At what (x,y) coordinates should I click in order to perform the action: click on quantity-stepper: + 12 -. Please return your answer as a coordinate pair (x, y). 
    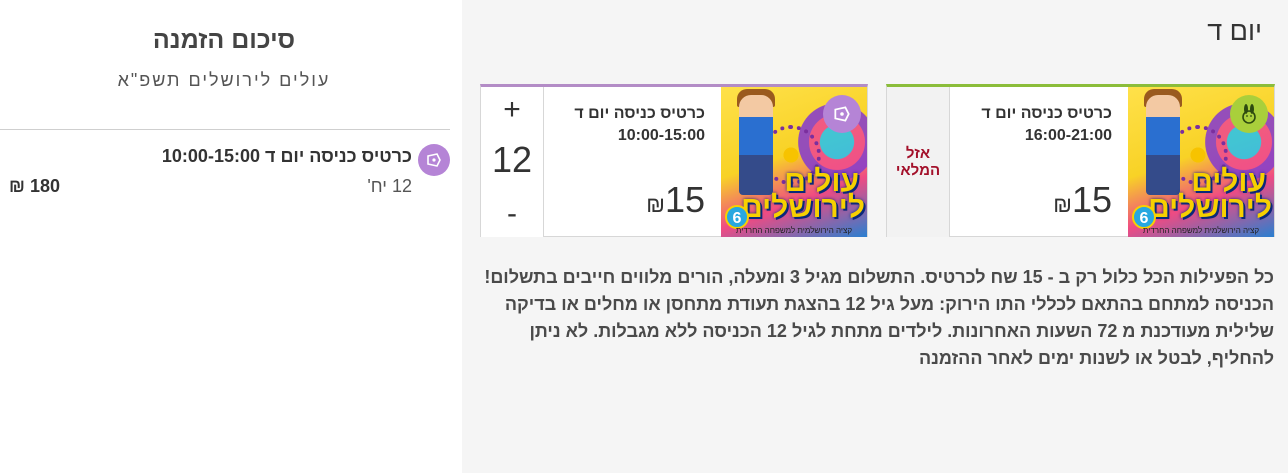
    Looking at the image, I should click on (512, 162).